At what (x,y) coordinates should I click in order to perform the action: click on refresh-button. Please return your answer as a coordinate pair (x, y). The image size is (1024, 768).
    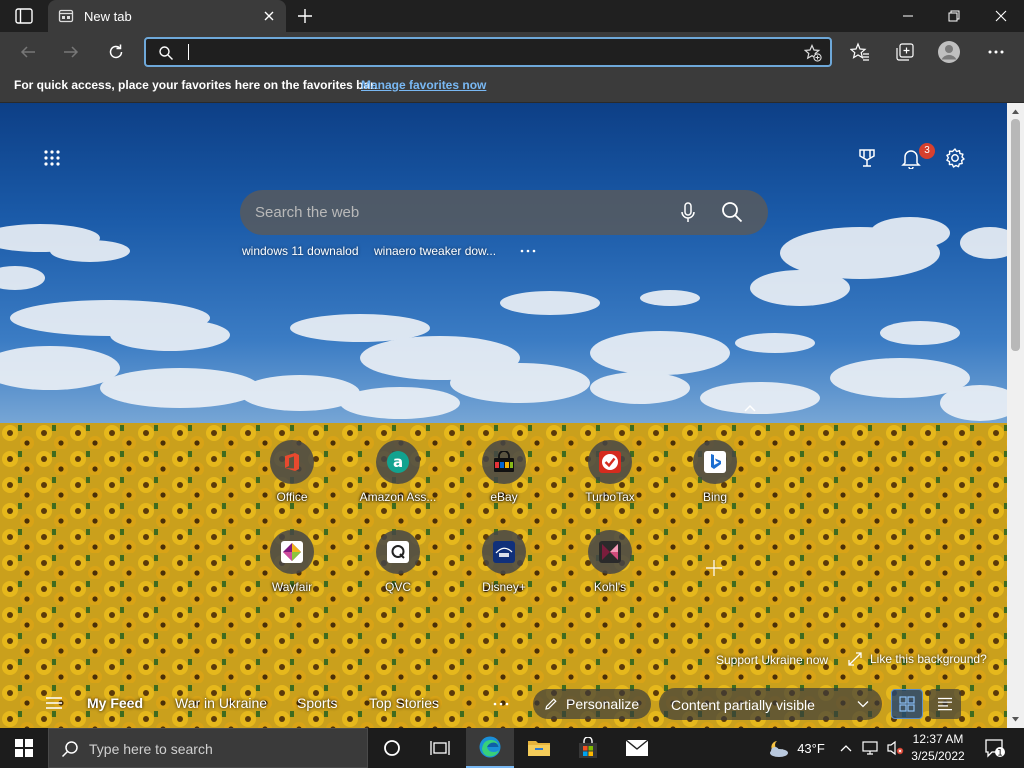
    Looking at the image, I should click on (116, 52).